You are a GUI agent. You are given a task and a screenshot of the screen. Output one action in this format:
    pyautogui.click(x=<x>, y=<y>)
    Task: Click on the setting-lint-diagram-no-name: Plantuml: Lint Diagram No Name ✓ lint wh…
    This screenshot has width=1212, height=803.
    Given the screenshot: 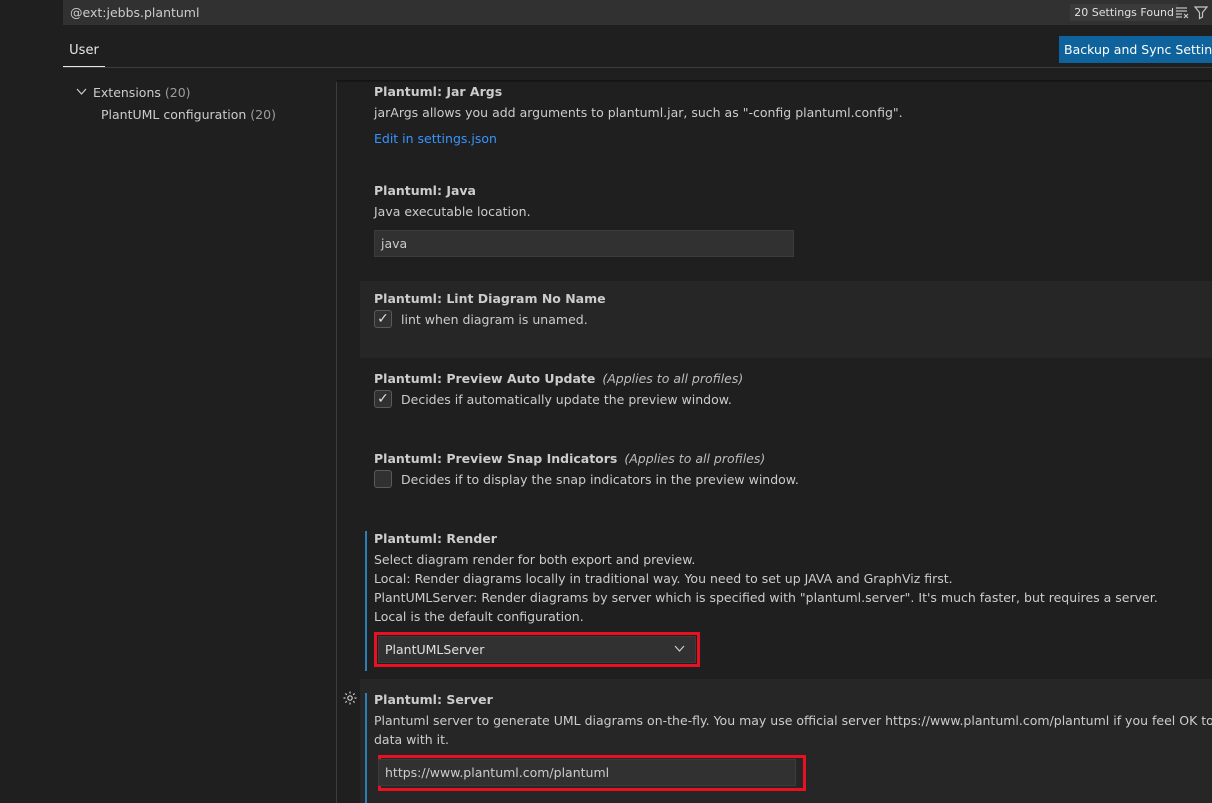 What is the action you would take?
    pyautogui.click(x=786, y=319)
    